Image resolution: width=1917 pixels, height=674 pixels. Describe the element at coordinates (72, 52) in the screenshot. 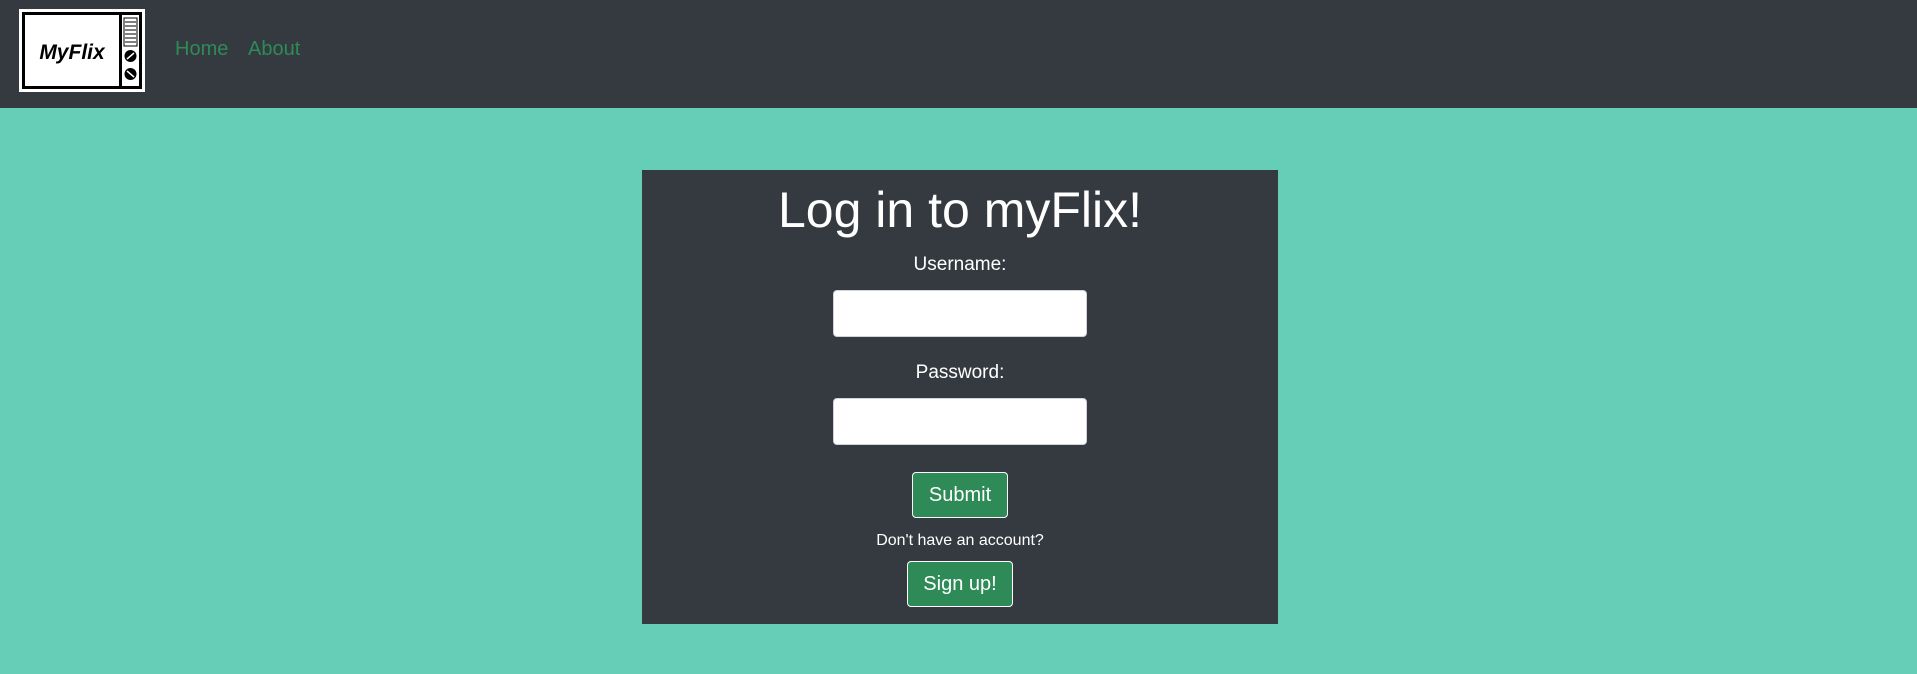

I see `logo-text: MyFlix` at that location.